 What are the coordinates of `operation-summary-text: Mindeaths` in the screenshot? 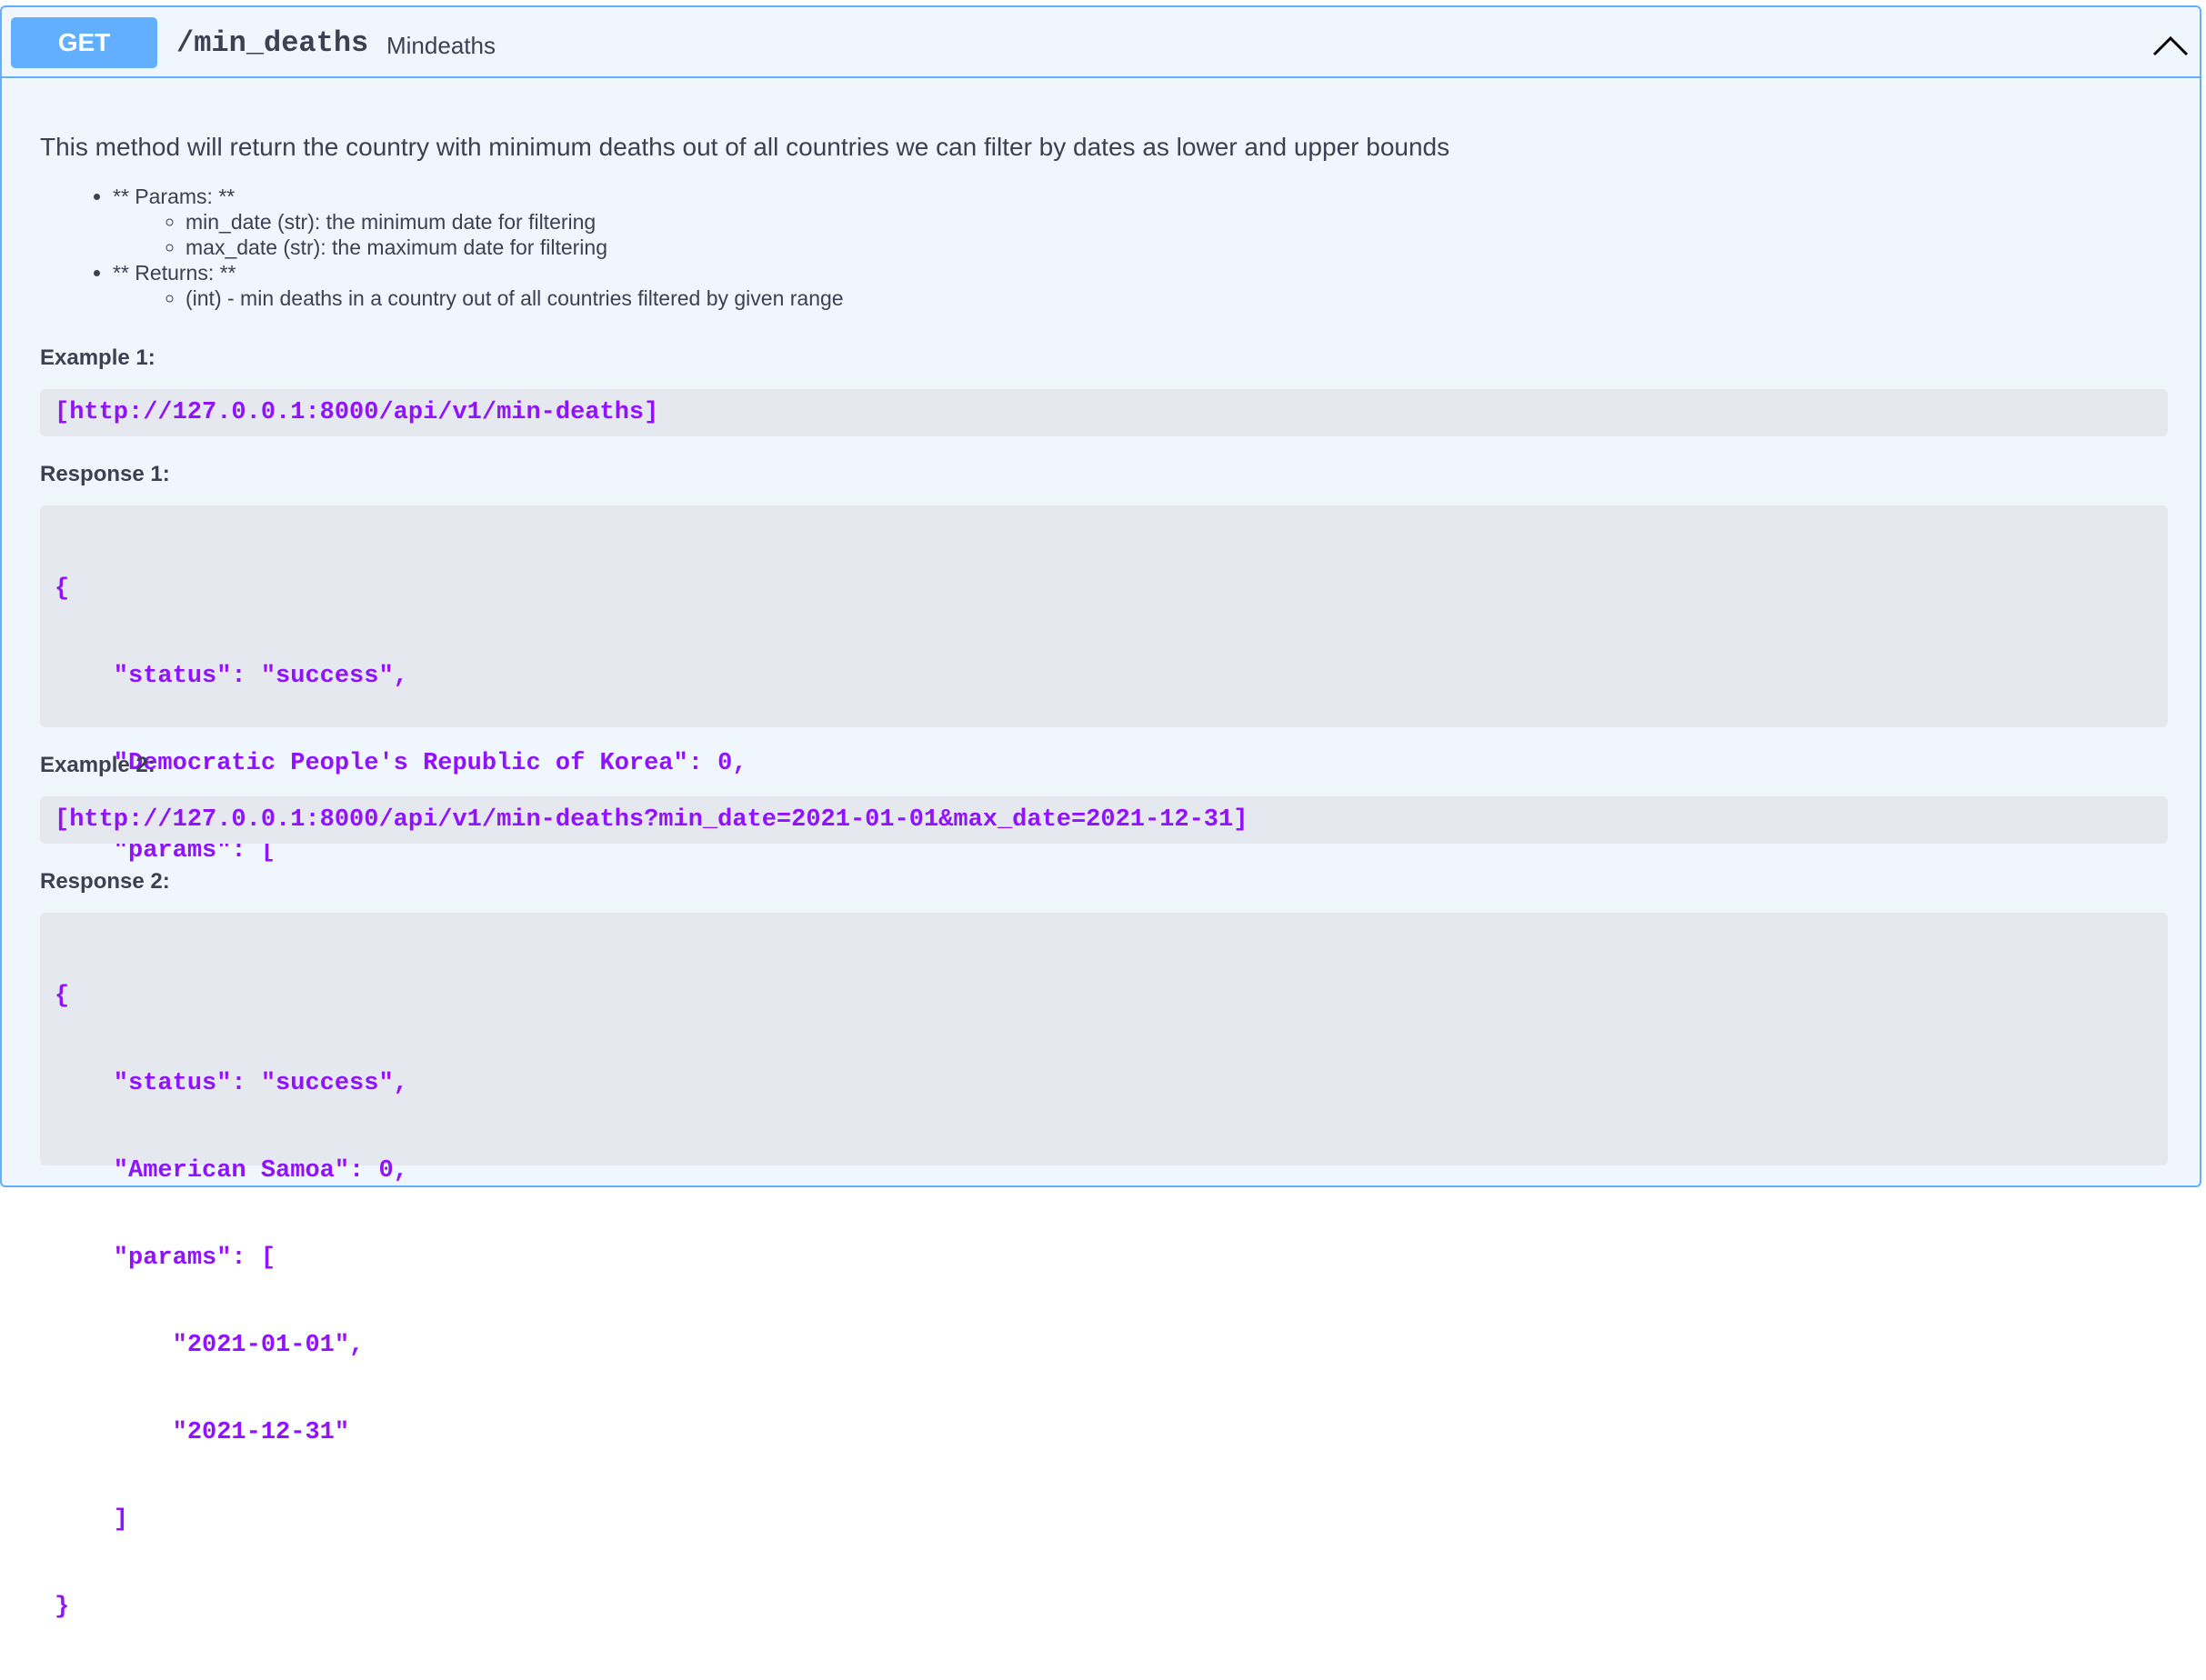 It's located at (441, 45).